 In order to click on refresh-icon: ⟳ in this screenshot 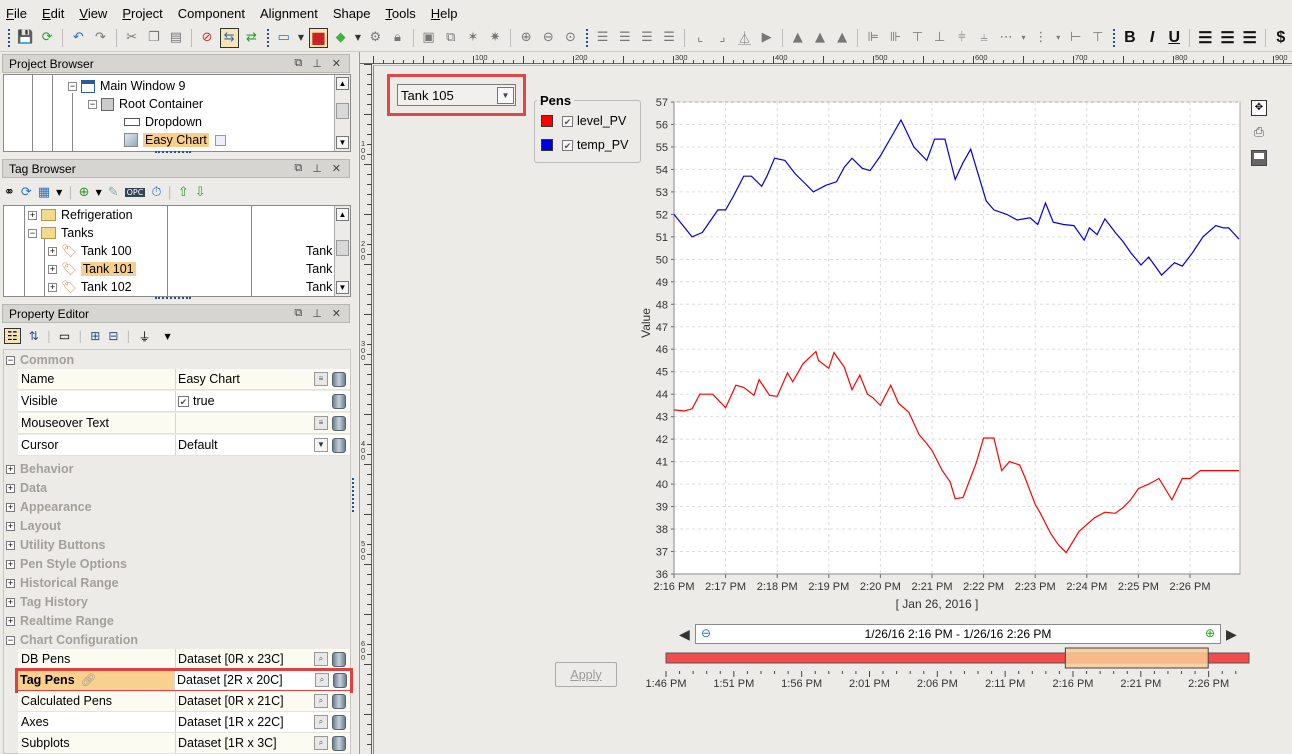, I will do `click(47, 38)`.